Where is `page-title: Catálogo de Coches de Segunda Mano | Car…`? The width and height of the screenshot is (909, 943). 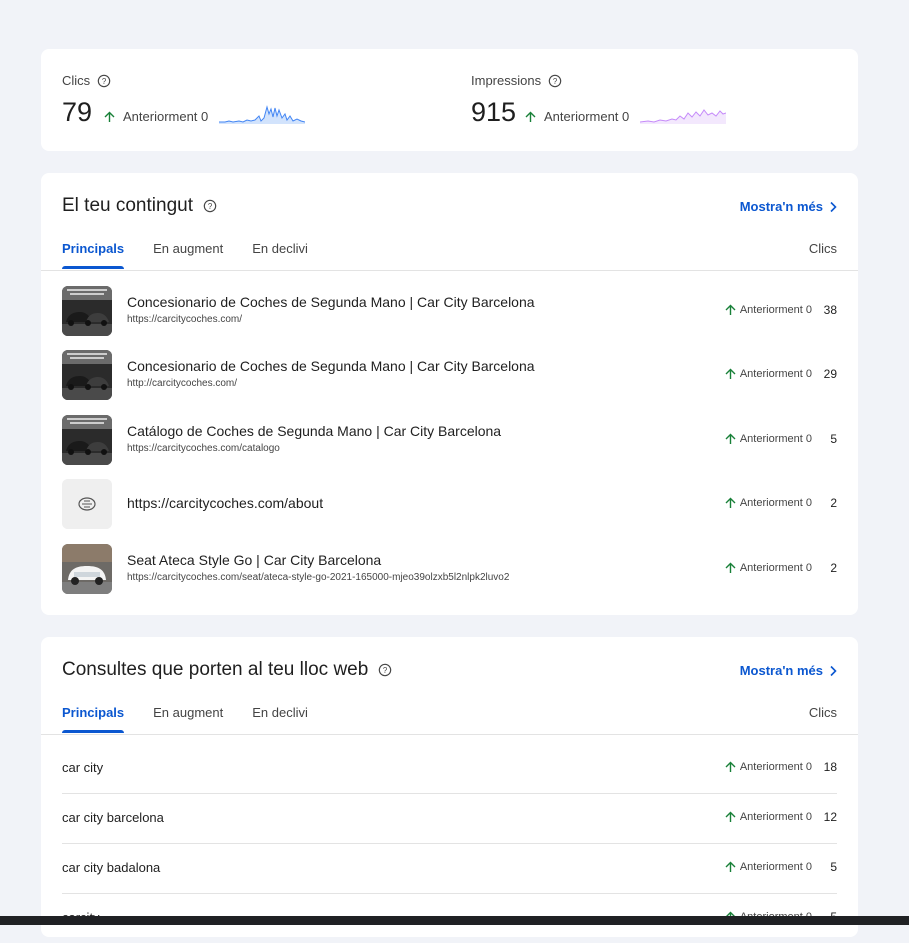
page-title: Catálogo de Coches de Segunda Mano | Car… is located at coordinates (314, 431).